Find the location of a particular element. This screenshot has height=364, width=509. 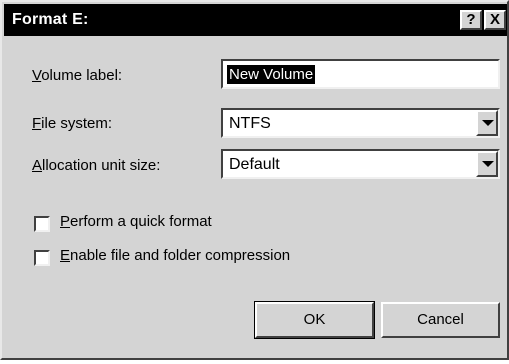

allocation-unit-size-label: Allocation unit size: is located at coordinates (96, 165).